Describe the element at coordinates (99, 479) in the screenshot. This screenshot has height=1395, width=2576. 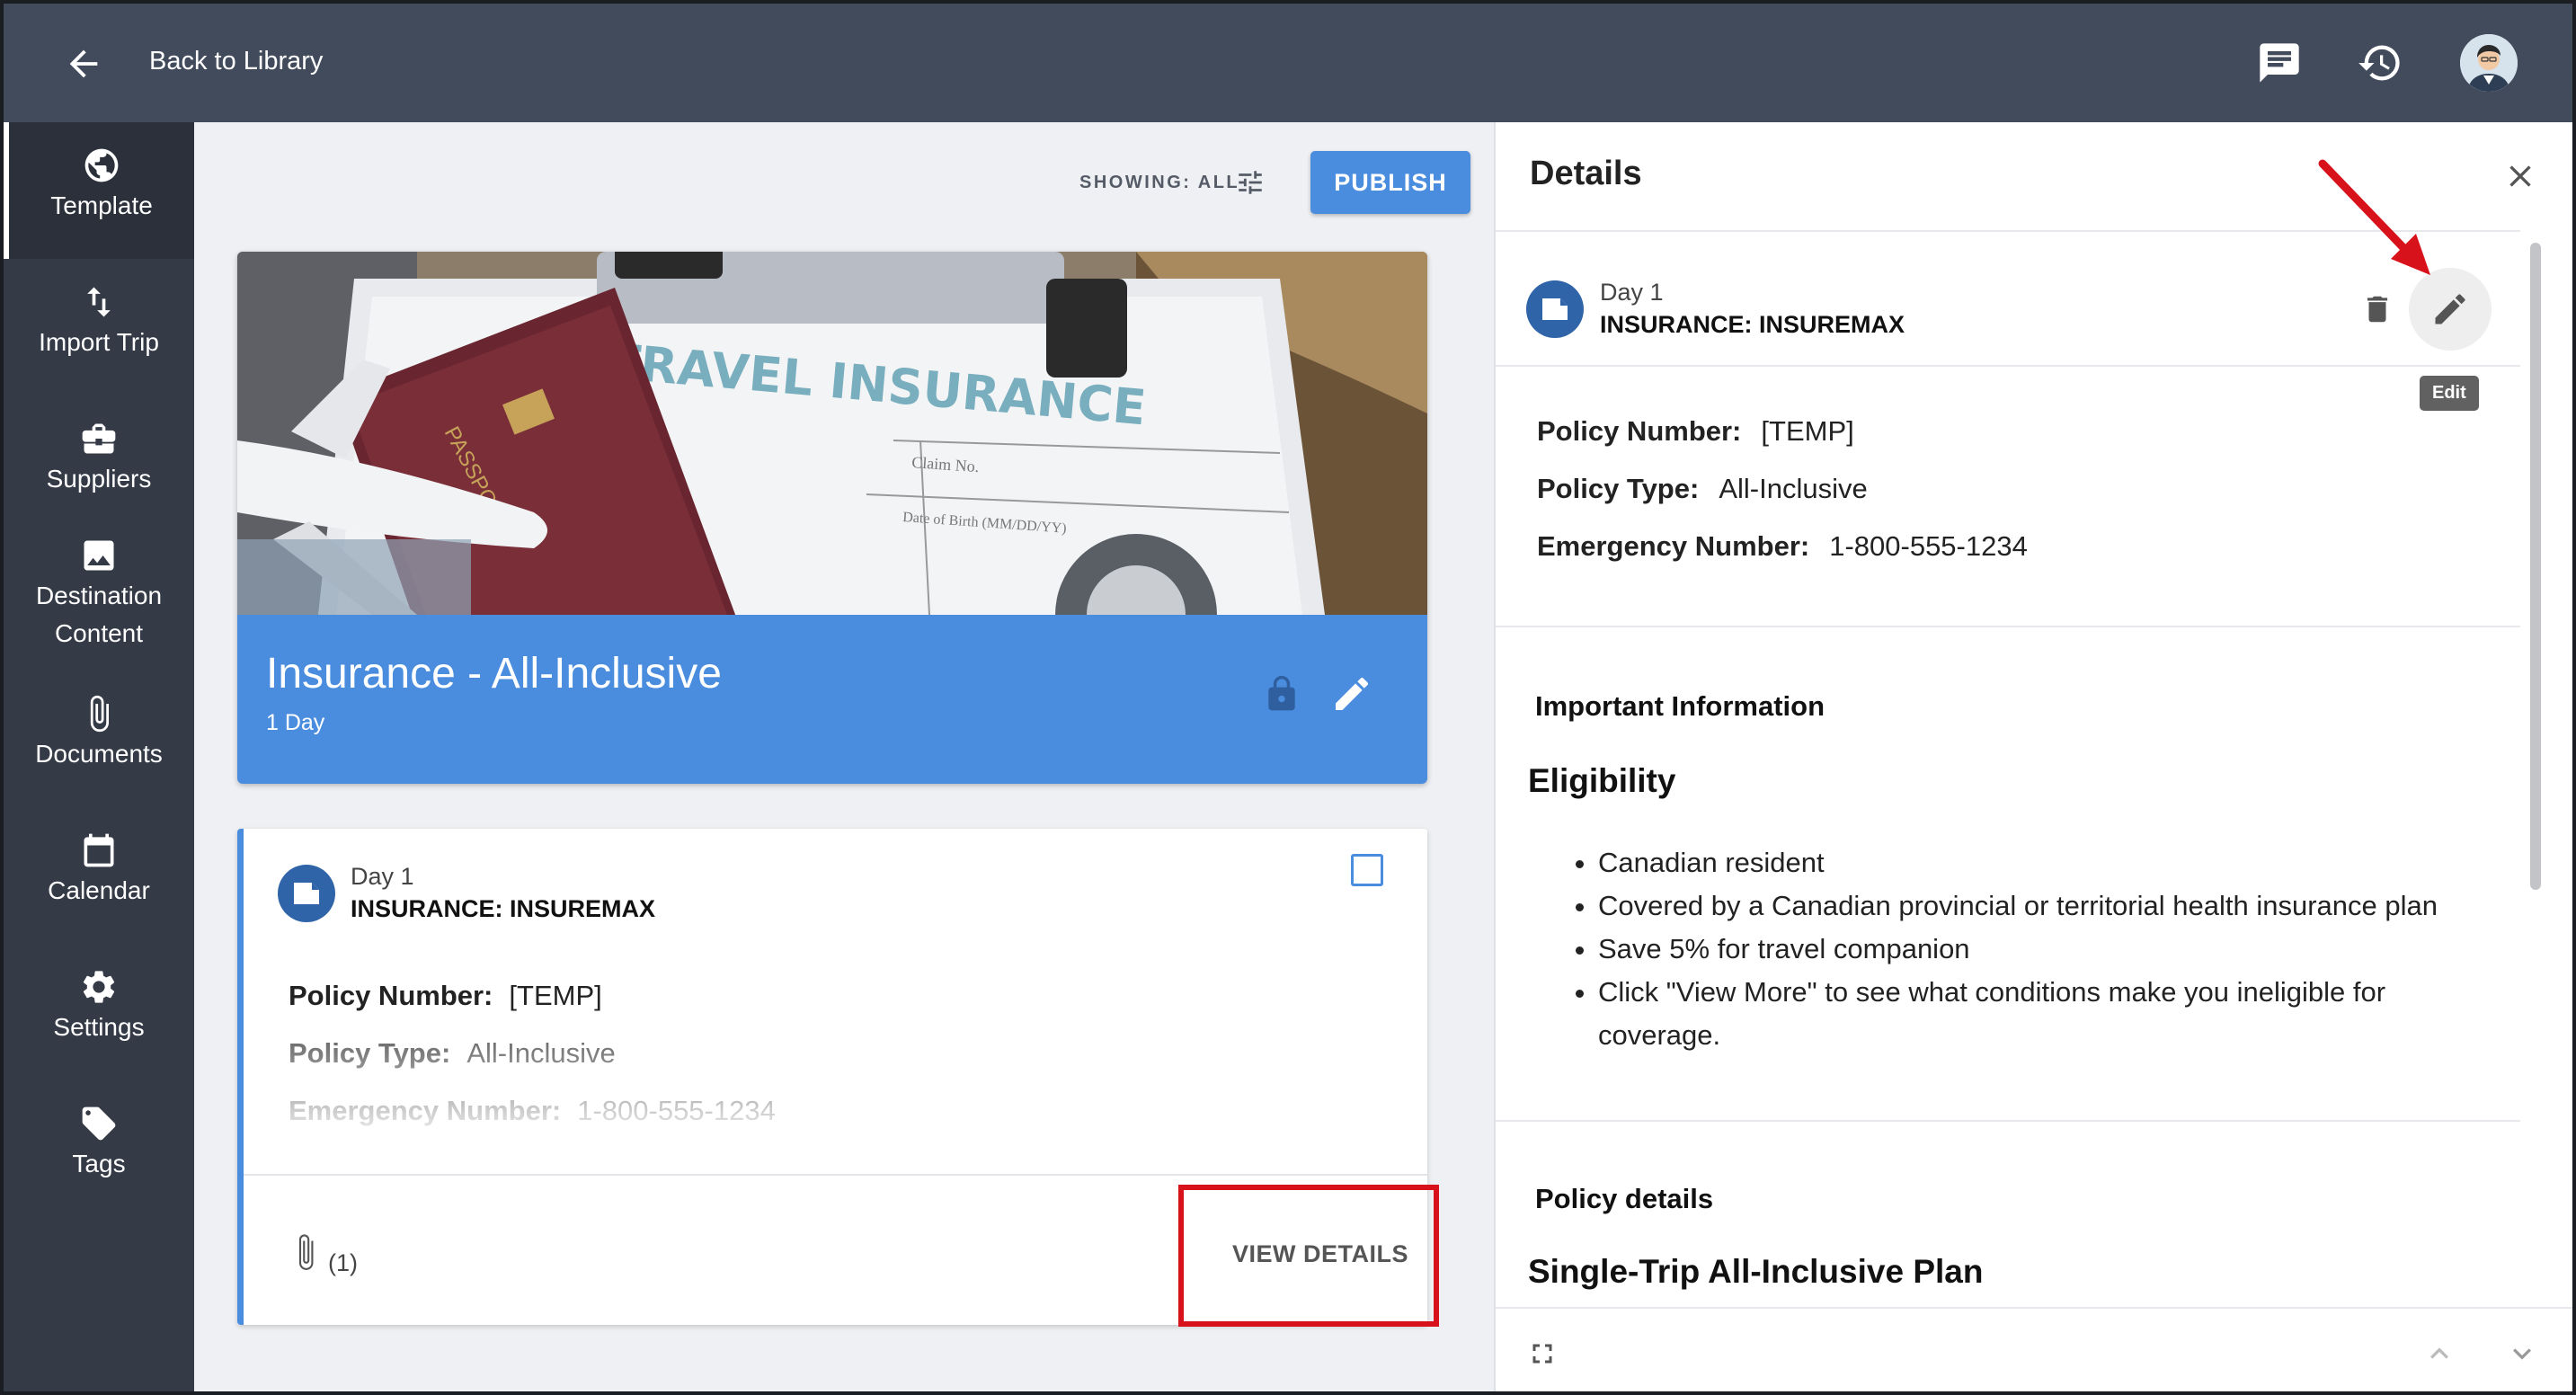
I see `sidebar-item-label: Suppliers` at that location.